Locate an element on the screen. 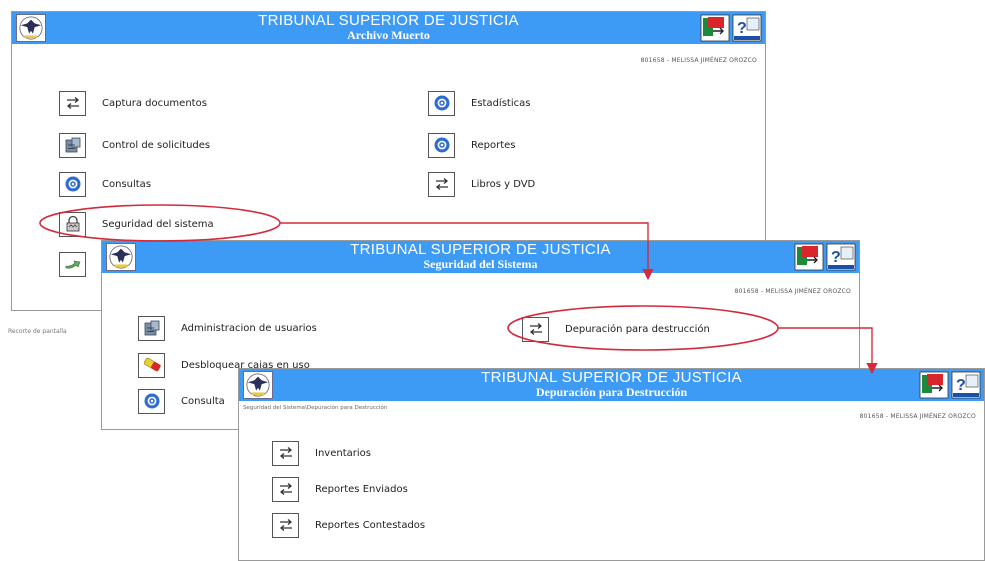  menu-item-reportes-contestados: Reportes Contestados is located at coordinates (348, 525).